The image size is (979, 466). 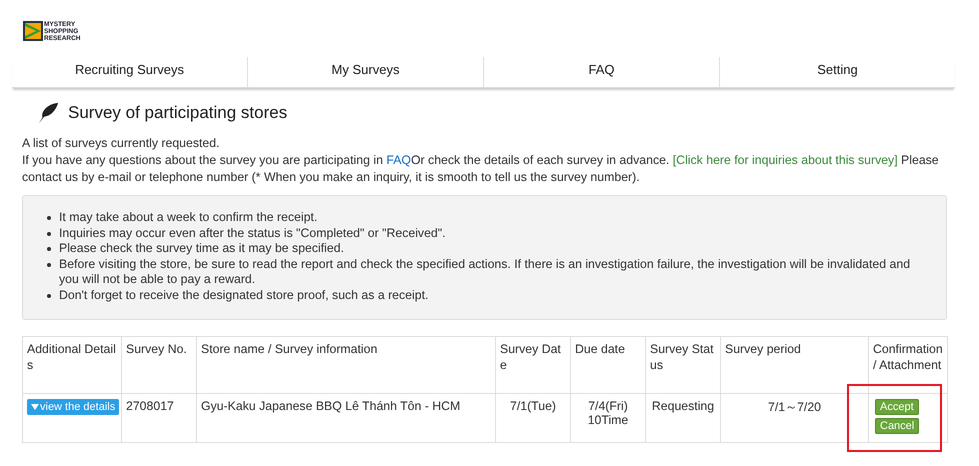 What do you see at coordinates (530, 357) in the screenshot?
I see `column-header: Survey Date` at bounding box center [530, 357].